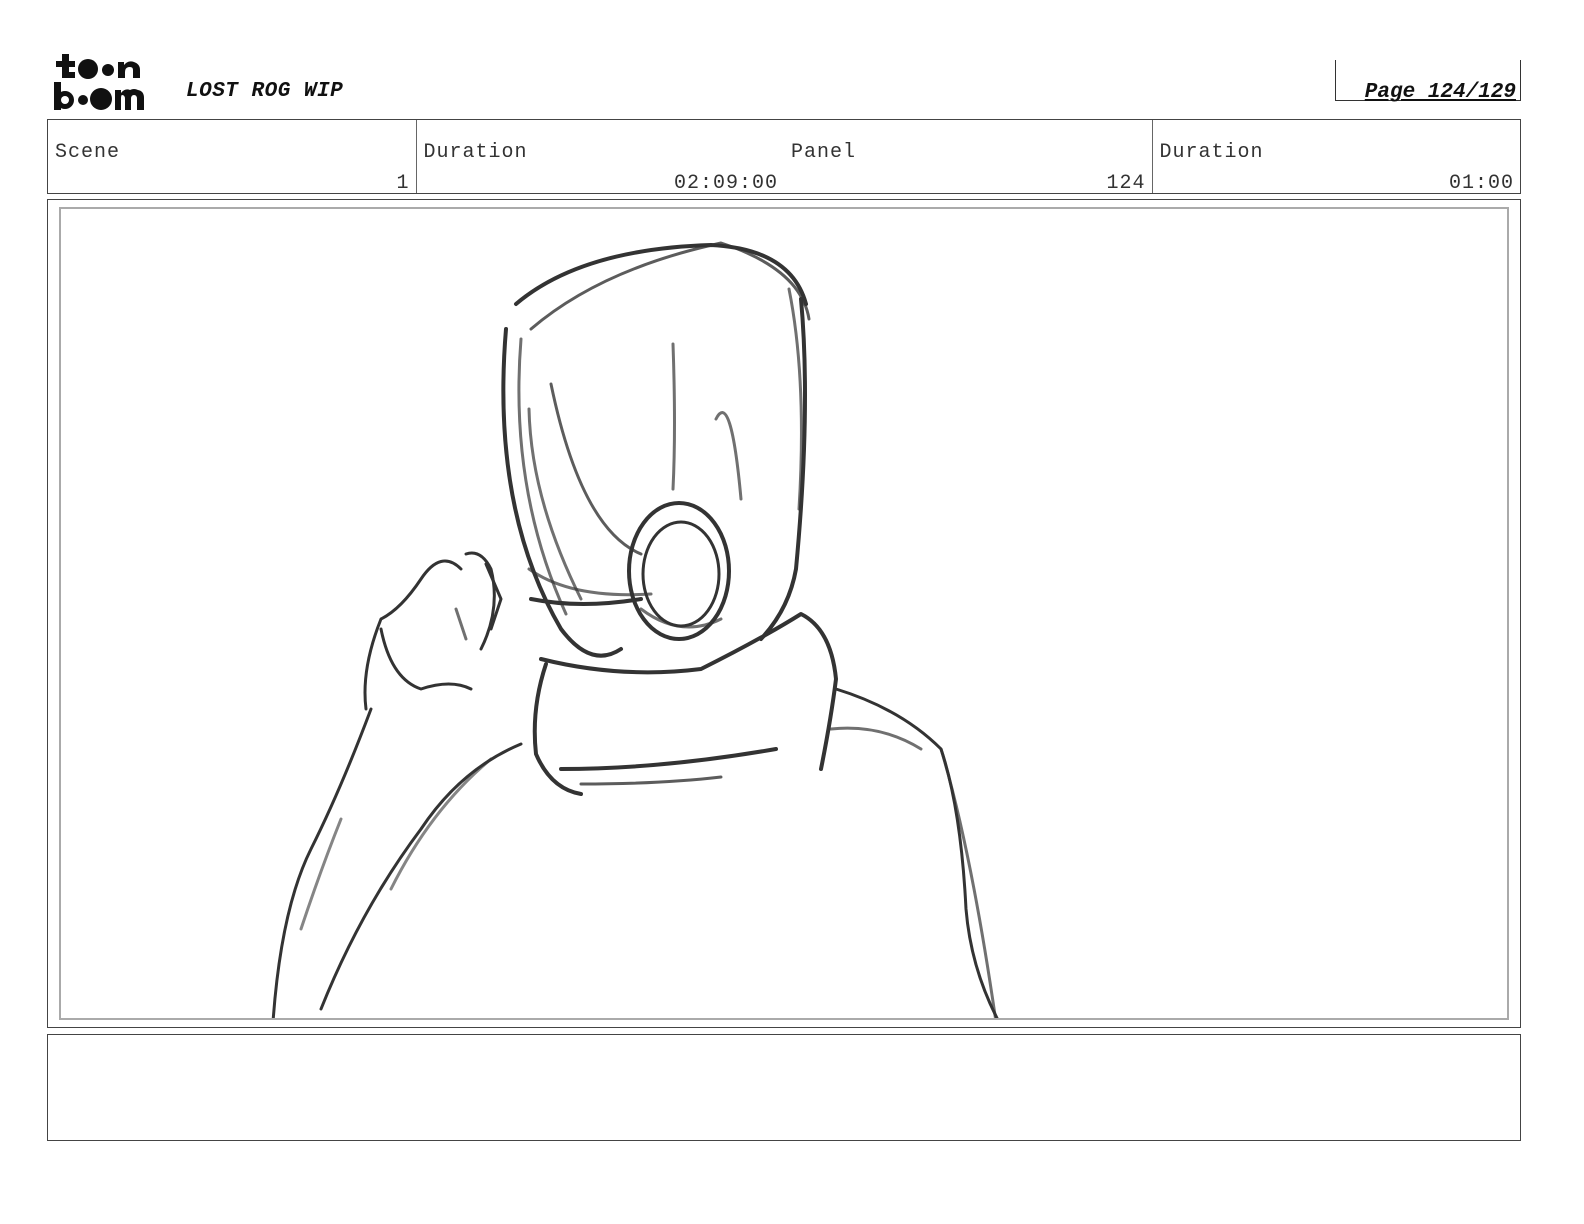 The height and width of the screenshot is (1224, 1584). I want to click on project-title: LOST ROG WIP, so click(265, 91).